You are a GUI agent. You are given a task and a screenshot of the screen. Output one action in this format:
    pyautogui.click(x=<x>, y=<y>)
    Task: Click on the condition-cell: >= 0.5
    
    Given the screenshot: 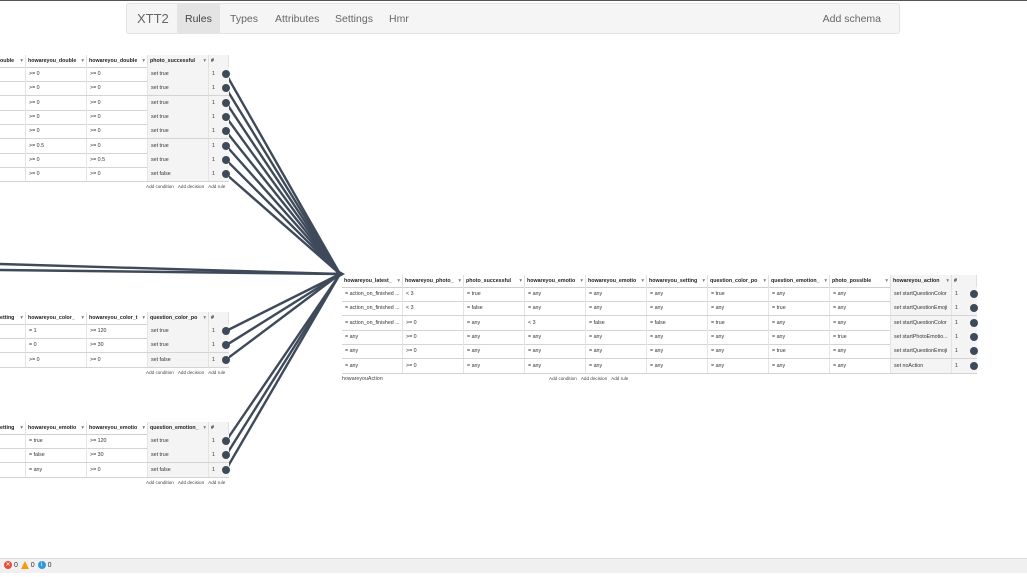 What is the action you would take?
    pyautogui.click(x=56, y=145)
    